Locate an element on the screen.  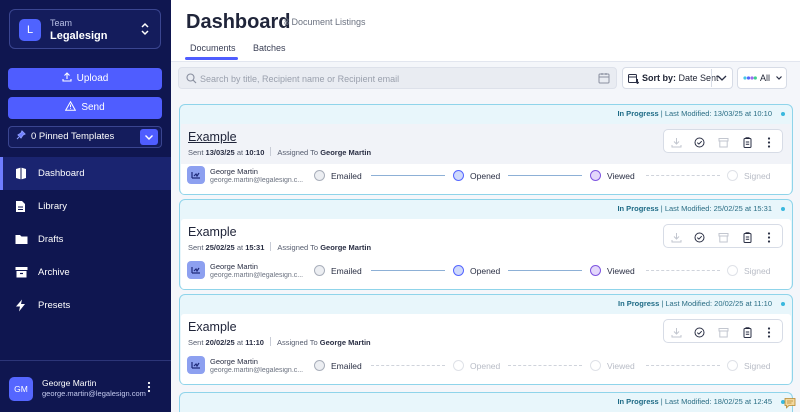
pinned-dropdown-button is located at coordinates (149, 137).